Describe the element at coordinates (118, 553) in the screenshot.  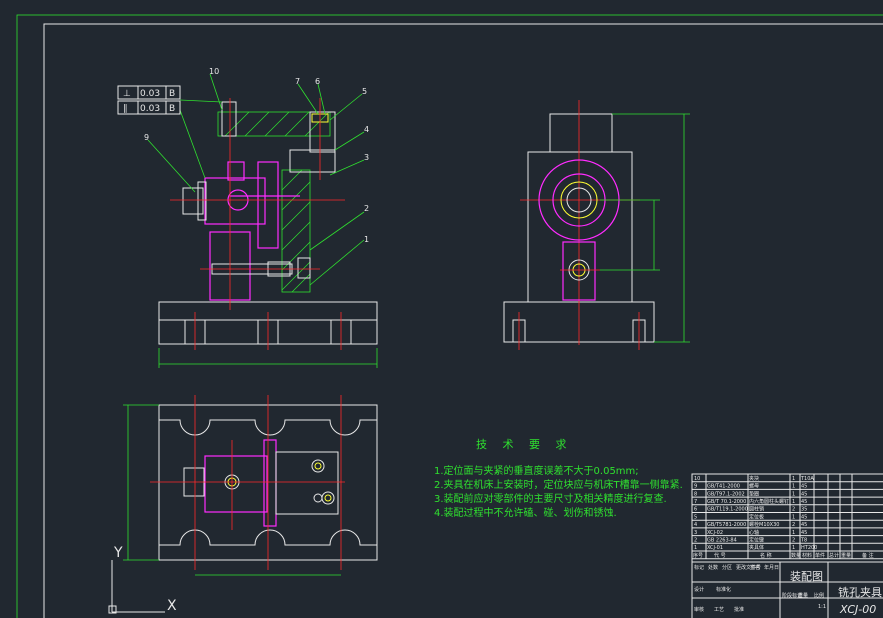
I see `ucs-y-label: Y` at that location.